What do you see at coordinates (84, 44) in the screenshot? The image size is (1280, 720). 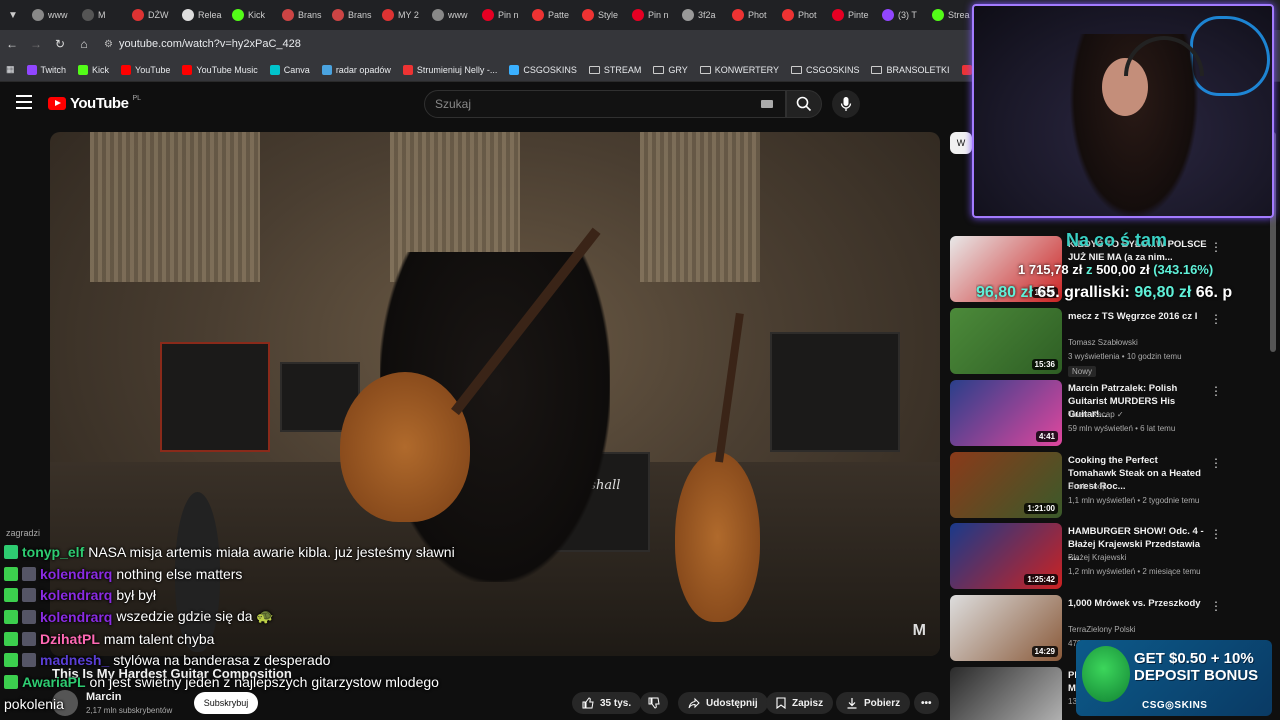 I see `home-icon: ⌂` at bounding box center [84, 44].